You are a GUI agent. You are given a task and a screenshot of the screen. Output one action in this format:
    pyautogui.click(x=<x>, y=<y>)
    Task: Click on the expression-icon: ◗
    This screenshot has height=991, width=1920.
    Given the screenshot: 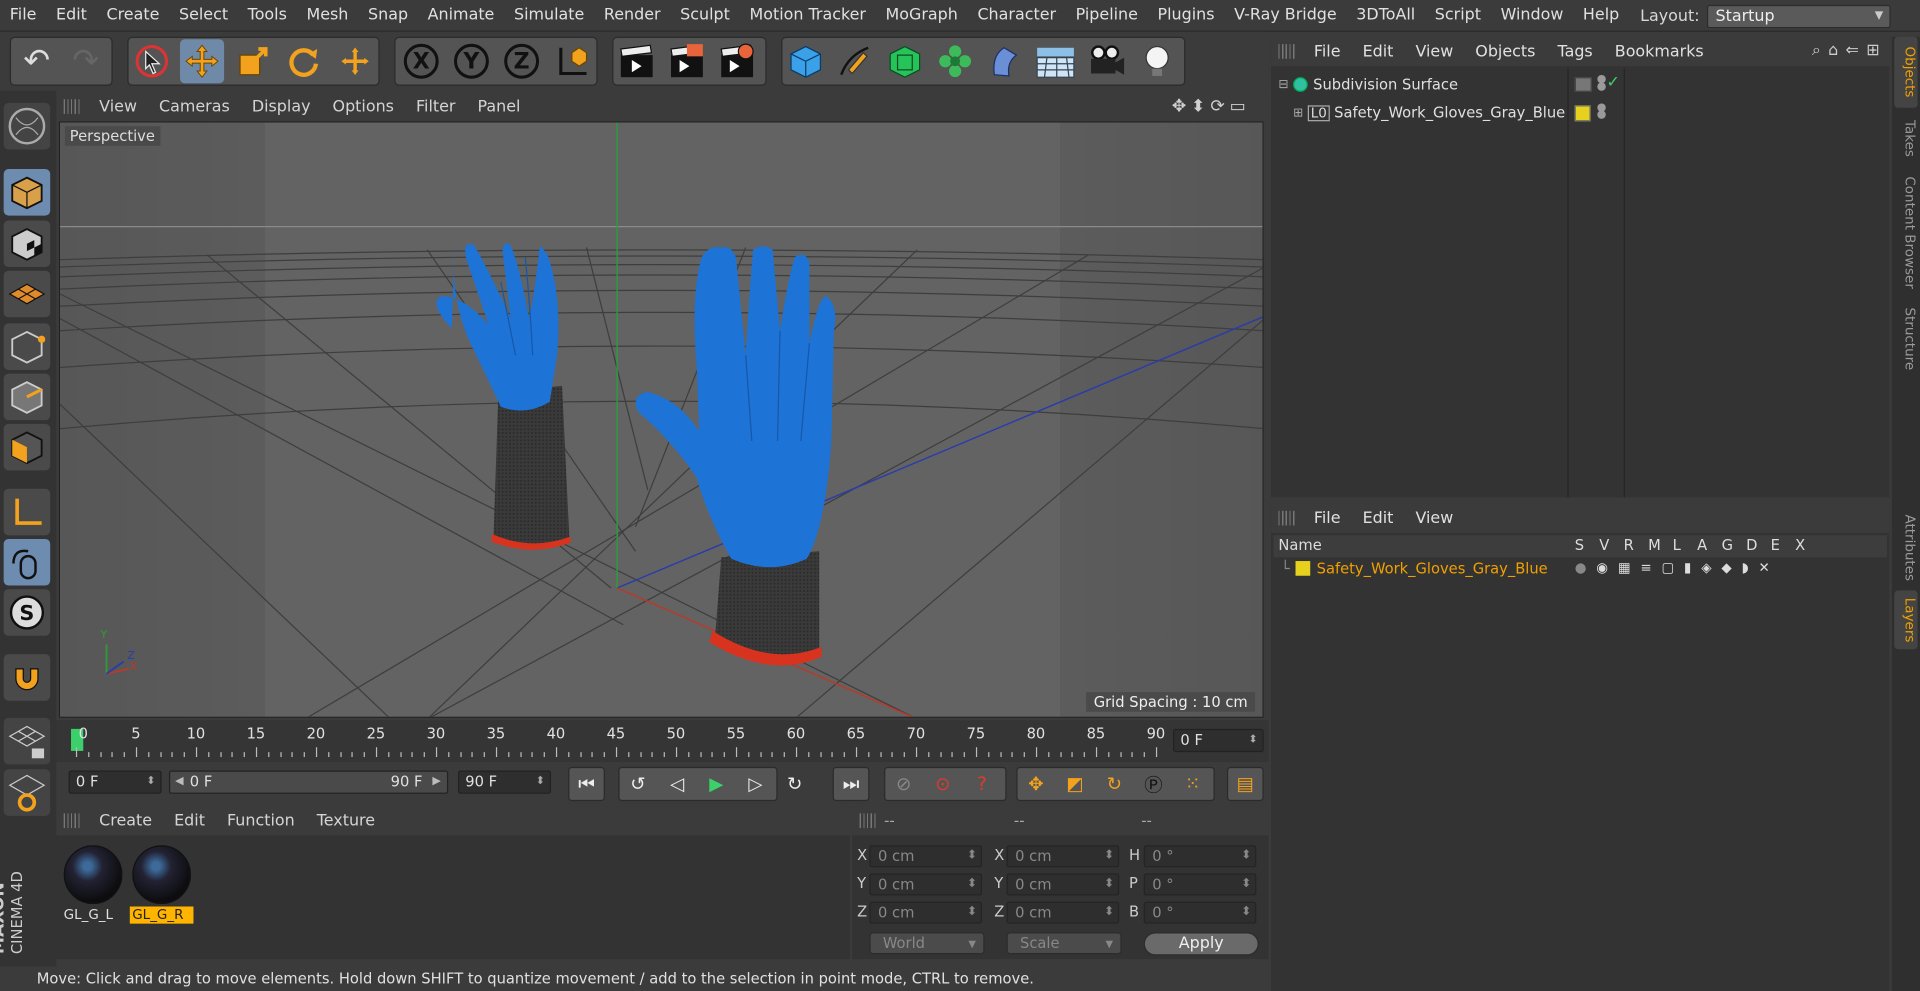 What is the action you would take?
    pyautogui.click(x=1745, y=568)
    